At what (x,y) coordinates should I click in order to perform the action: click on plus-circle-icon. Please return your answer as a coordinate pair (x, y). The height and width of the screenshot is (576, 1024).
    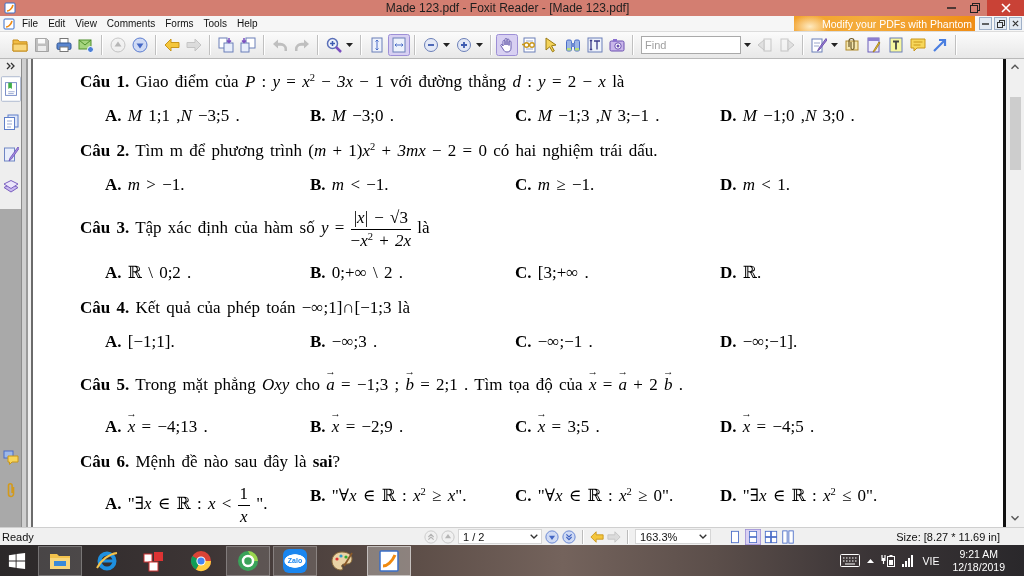
    Looking at the image, I should click on (464, 45).